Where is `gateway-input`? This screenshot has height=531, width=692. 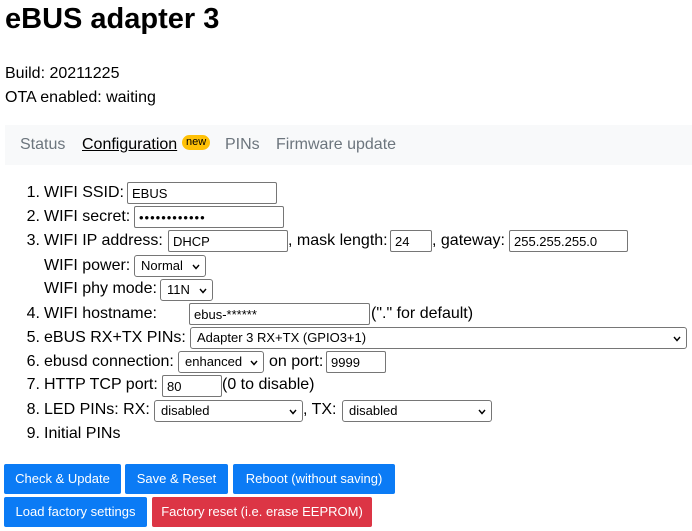
gateway-input is located at coordinates (568, 241).